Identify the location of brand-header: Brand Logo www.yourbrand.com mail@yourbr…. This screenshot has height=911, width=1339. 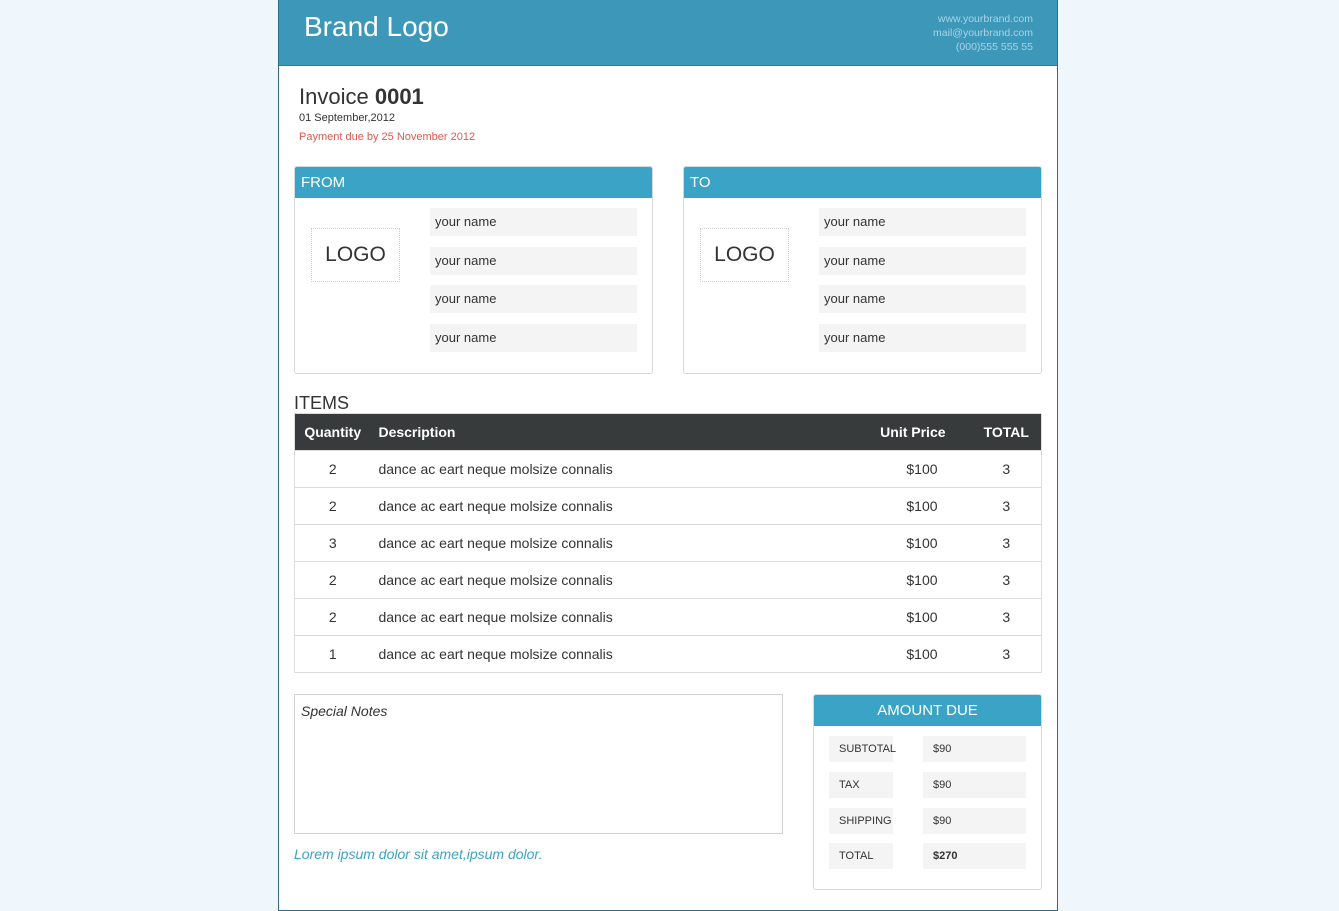
(668, 33).